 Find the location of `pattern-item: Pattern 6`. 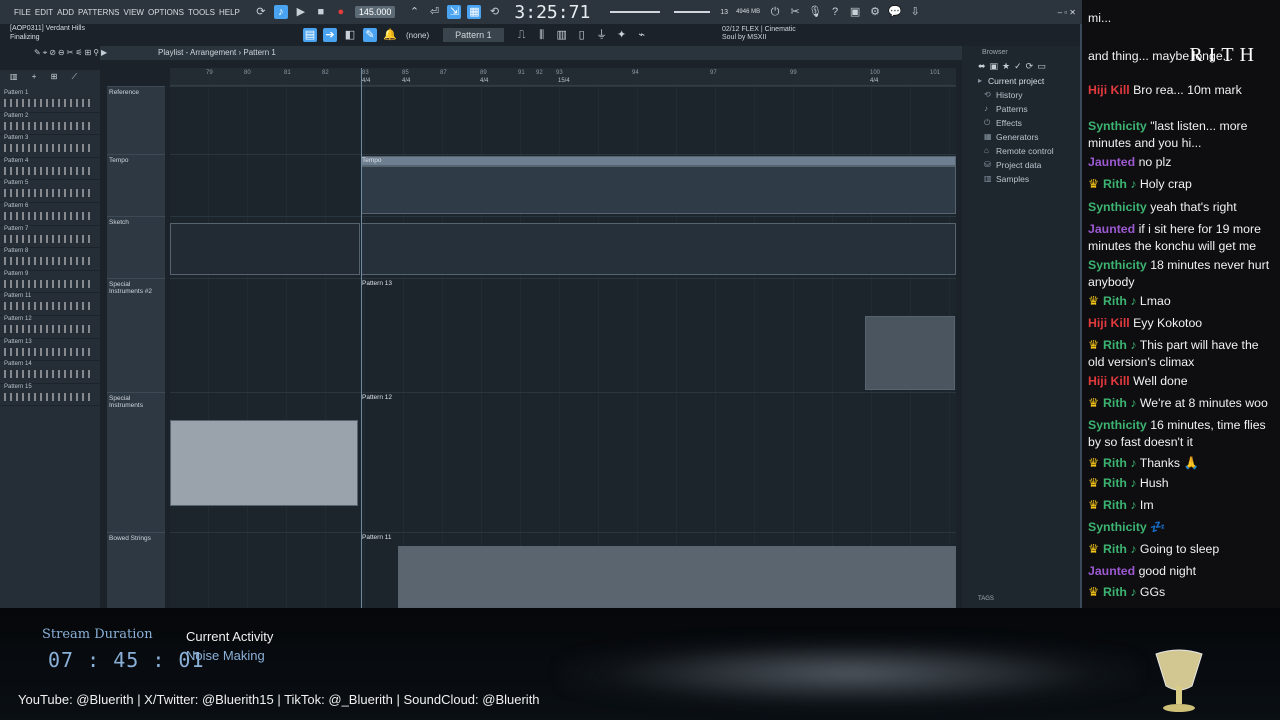

pattern-item: Pattern 6 is located at coordinates (50, 214).